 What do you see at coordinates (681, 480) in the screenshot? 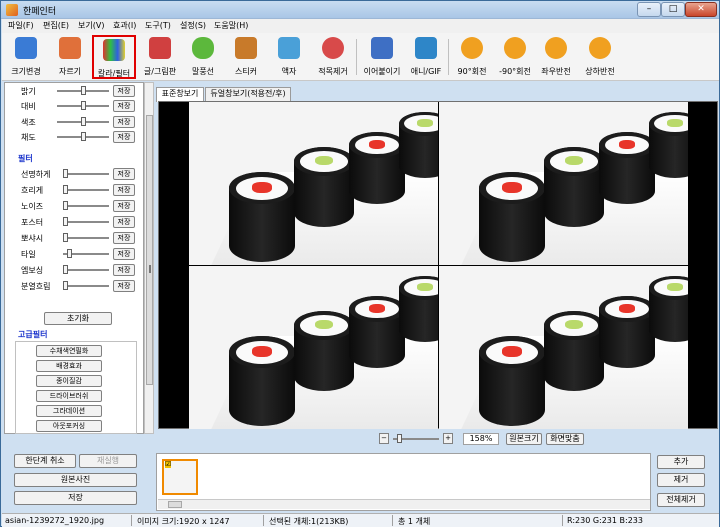
I see `remove-image-button: 제거` at bounding box center [681, 480].